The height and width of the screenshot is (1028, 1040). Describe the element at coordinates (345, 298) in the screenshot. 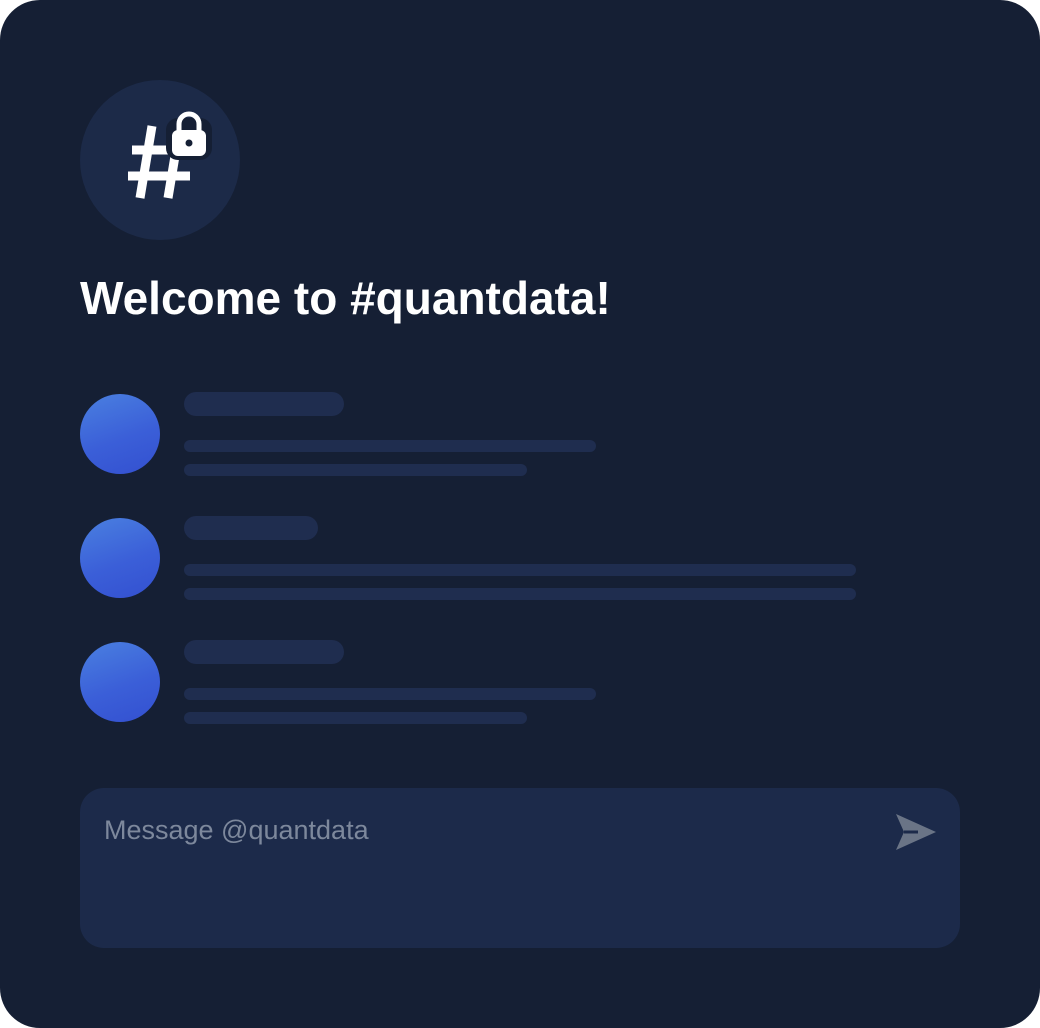

I see `channel-welcome-title: Welcome to #quantdata!` at that location.